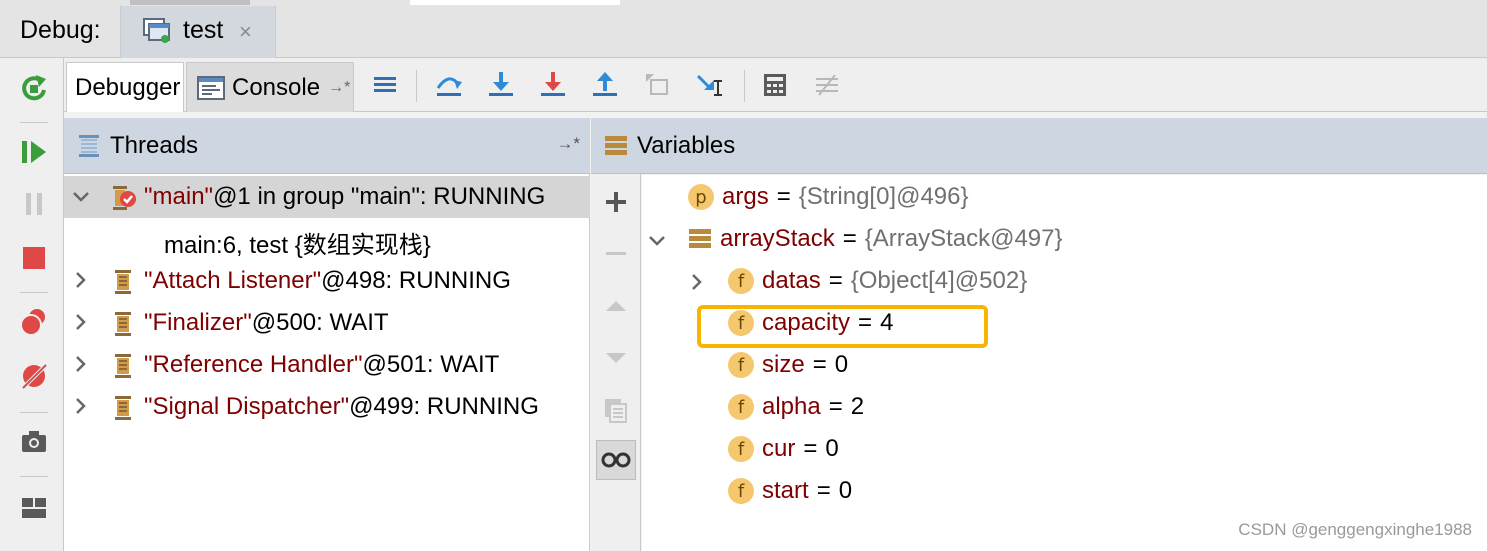 The width and height of the screenshot is (1487, 551). What do you see at coordinates (686, 145) in the screenshot?
I see `variables-title: Variables` at bounding box center [686, 145].